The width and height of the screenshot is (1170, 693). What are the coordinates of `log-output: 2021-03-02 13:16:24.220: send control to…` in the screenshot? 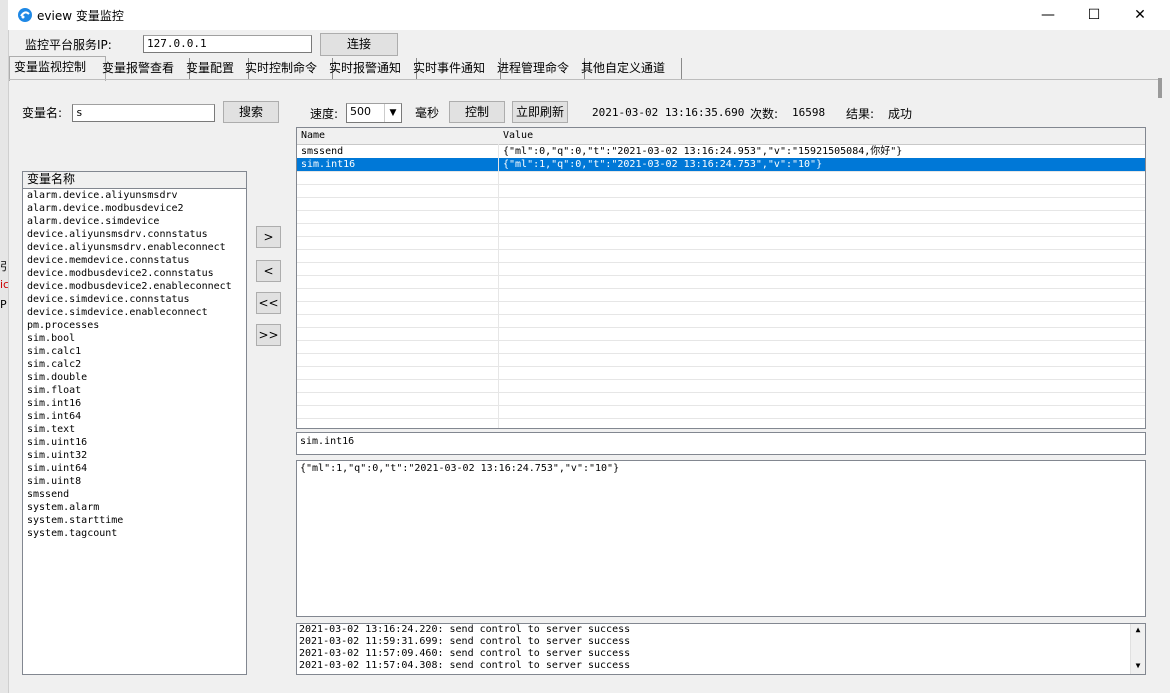 It's located at (721, 649).